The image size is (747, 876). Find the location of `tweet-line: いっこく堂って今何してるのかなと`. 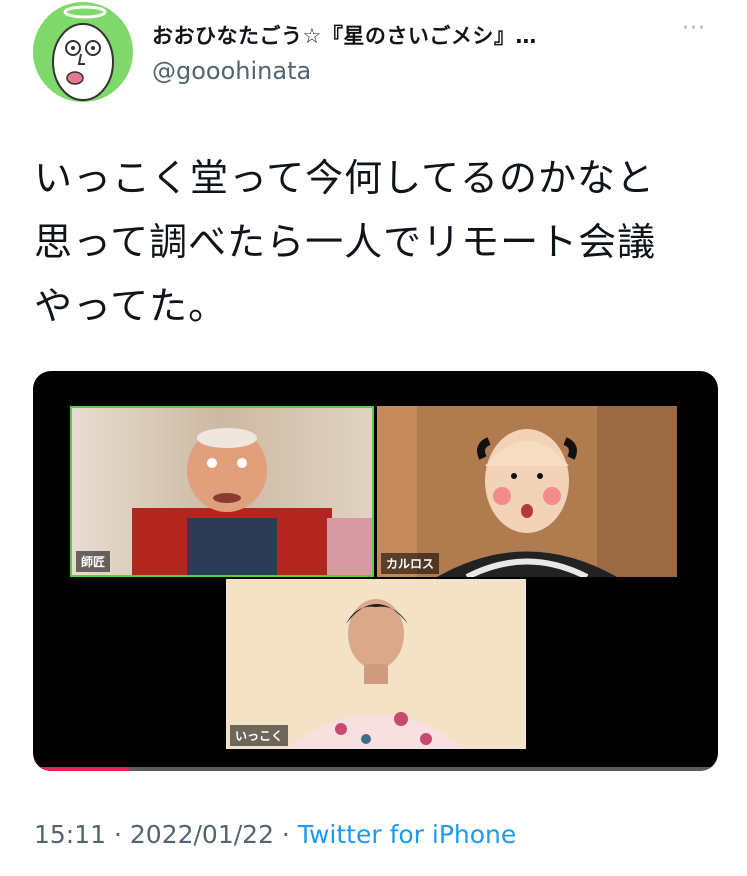

tweet-line: いっこく堂って今何してるのかなと is located at coordinates (344, 178).